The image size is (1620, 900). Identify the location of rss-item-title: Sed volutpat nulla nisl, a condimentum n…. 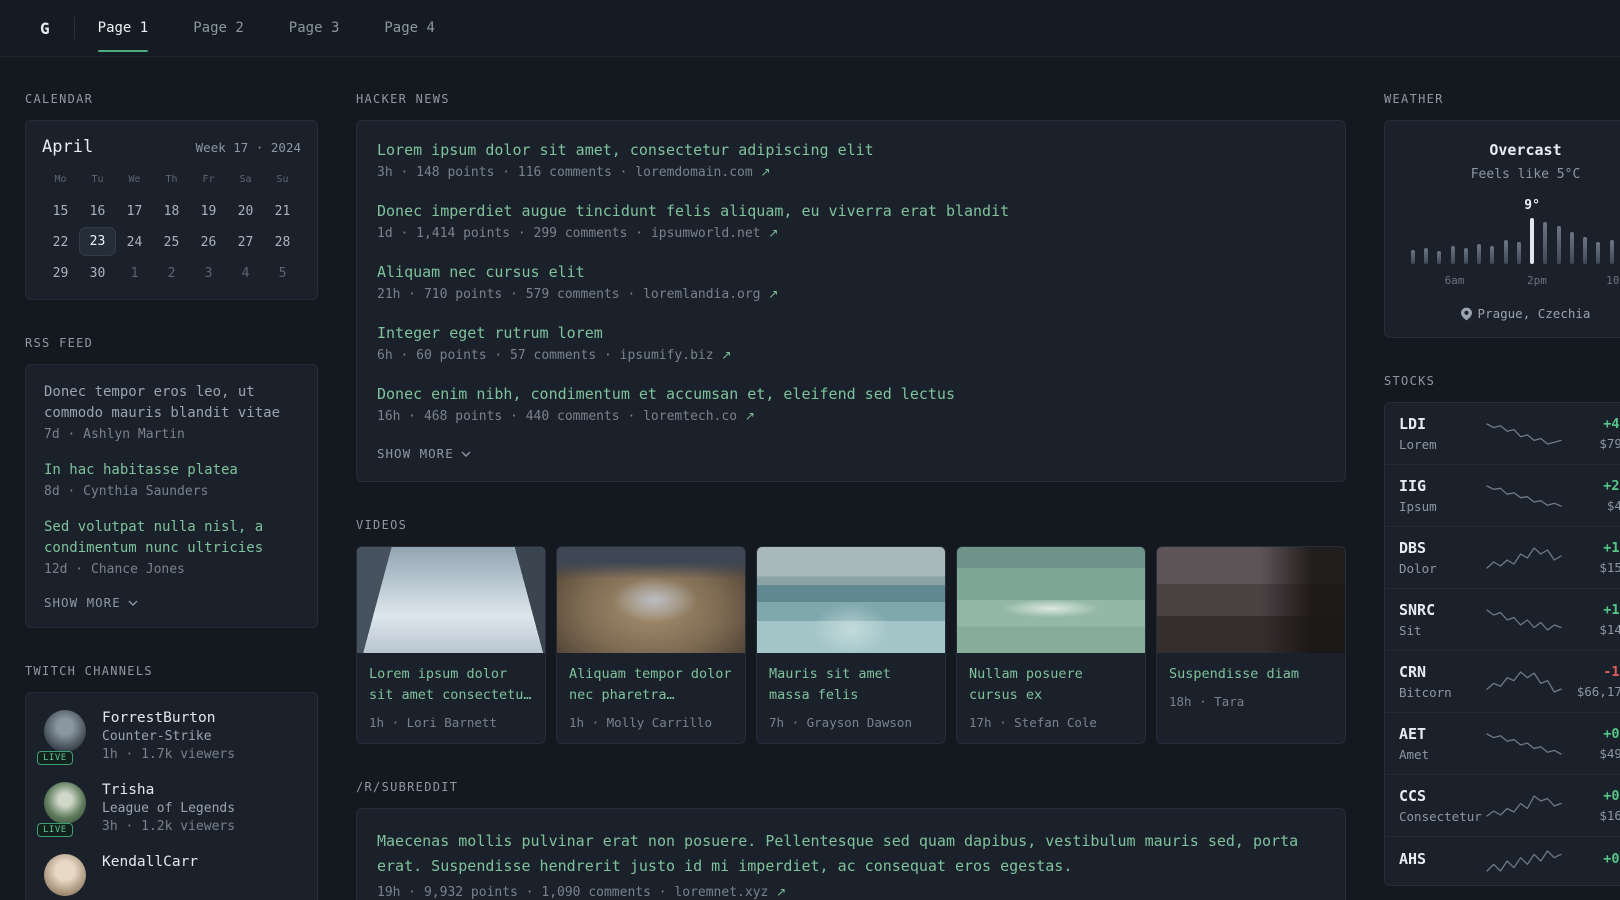
(171, 538).